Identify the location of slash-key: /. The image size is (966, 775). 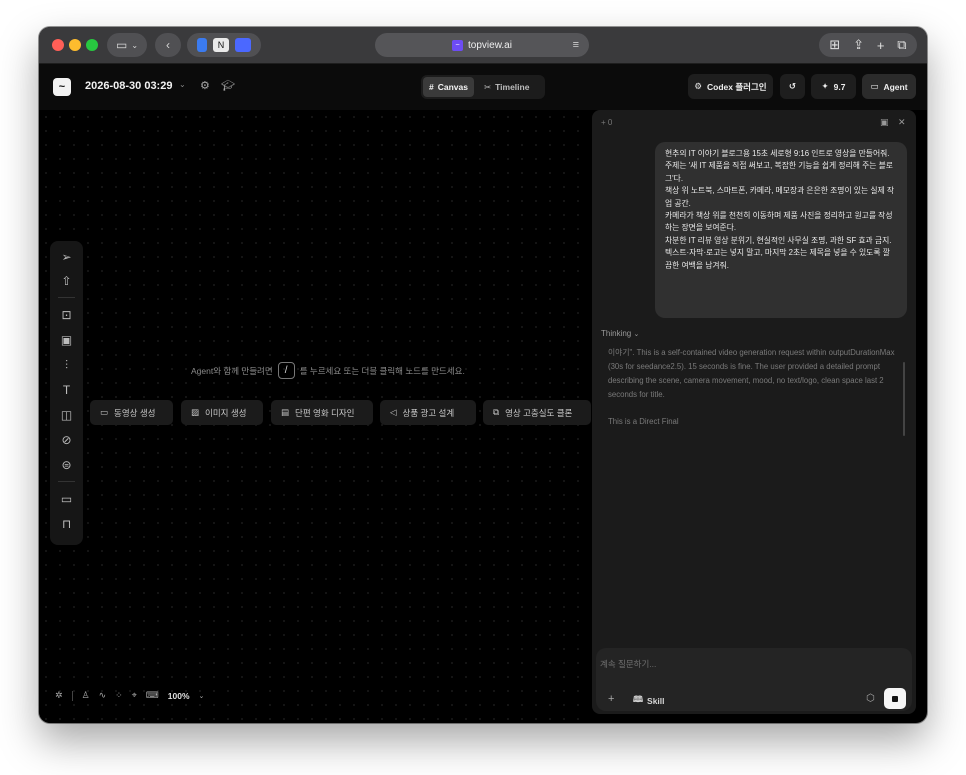
(286, 370).